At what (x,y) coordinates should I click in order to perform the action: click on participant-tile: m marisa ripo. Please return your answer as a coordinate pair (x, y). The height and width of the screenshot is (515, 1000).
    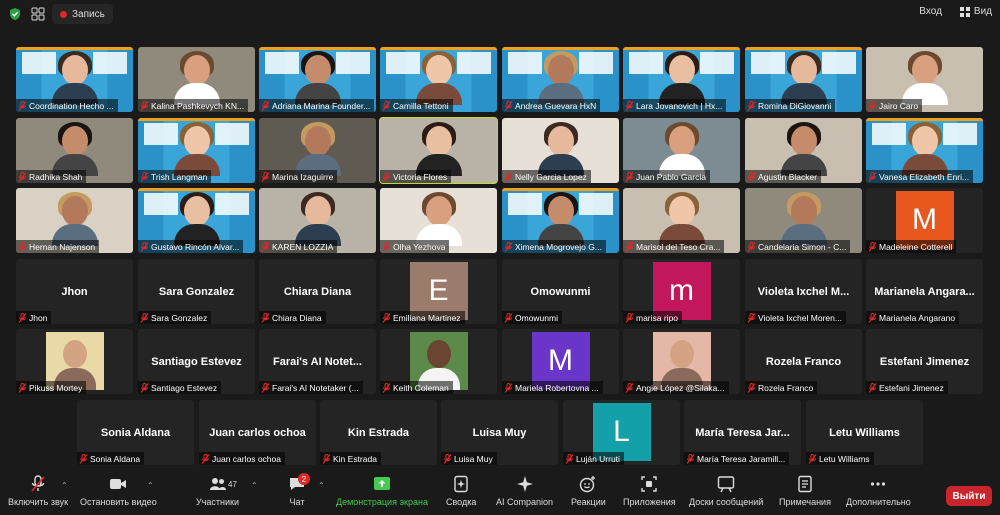
    Looking at the image, I should click on (681, 291).